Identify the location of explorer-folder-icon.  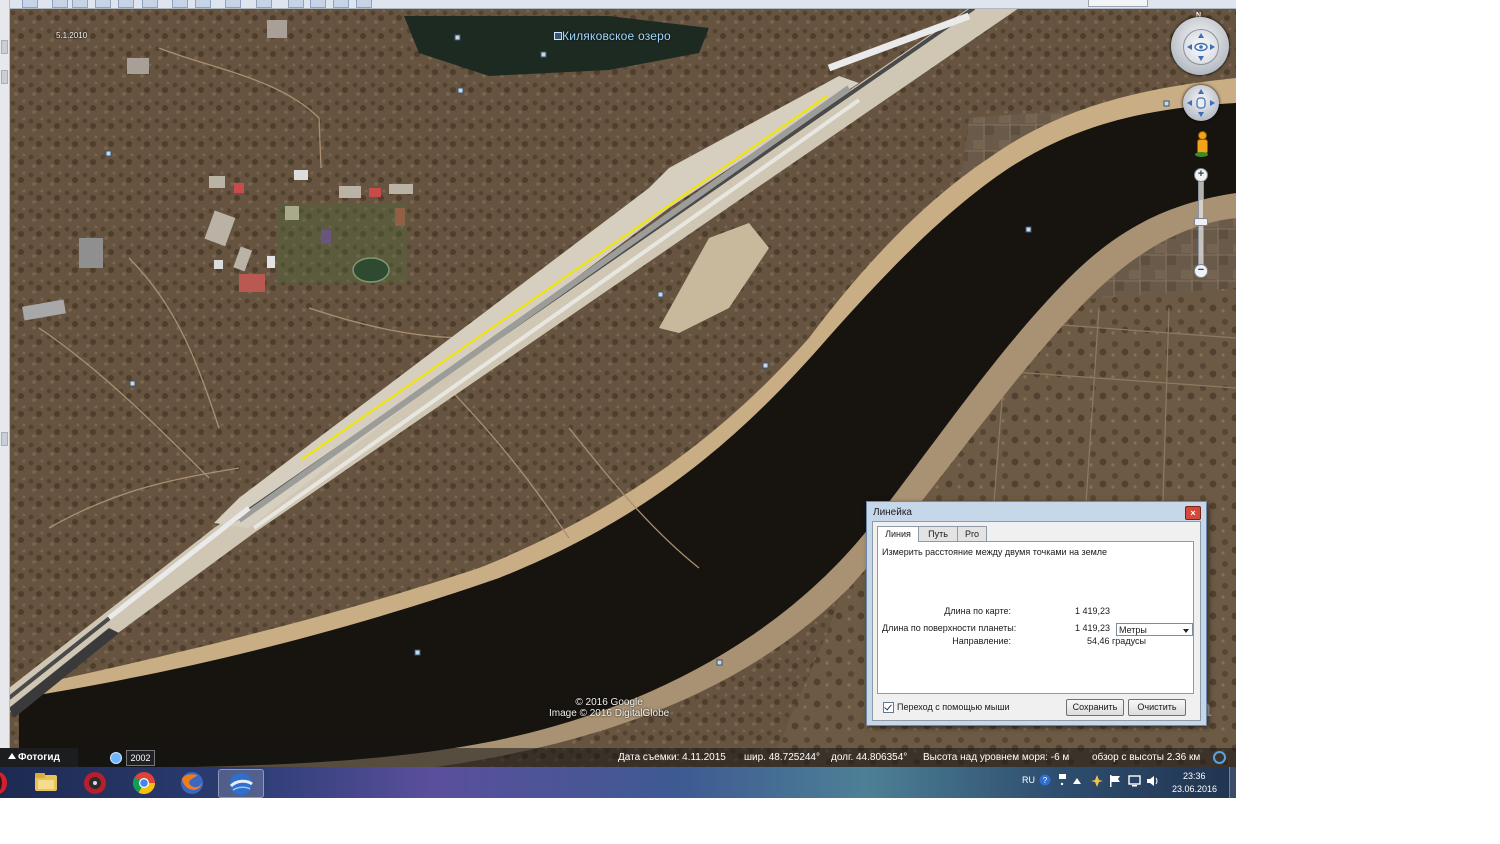
(46, 782).